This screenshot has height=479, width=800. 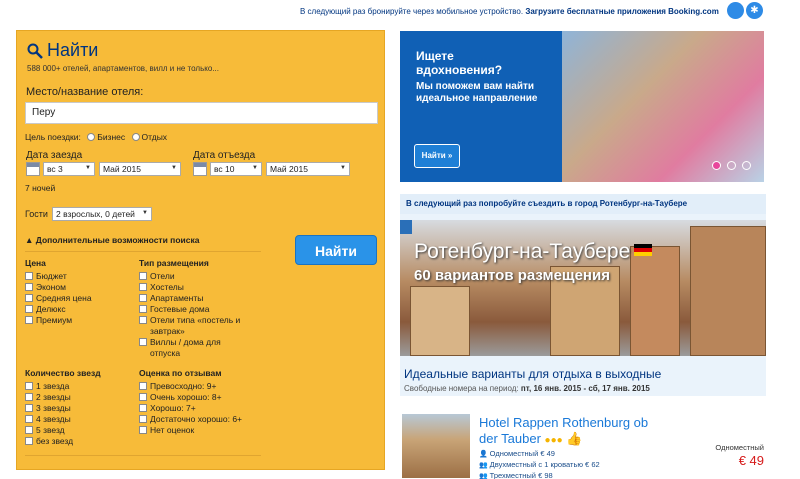 What do you see at coordinates (190, 419) in the screenshot?
I see `review-option: Достаточно хорошо: 6+` at bounding box center [190, 419].